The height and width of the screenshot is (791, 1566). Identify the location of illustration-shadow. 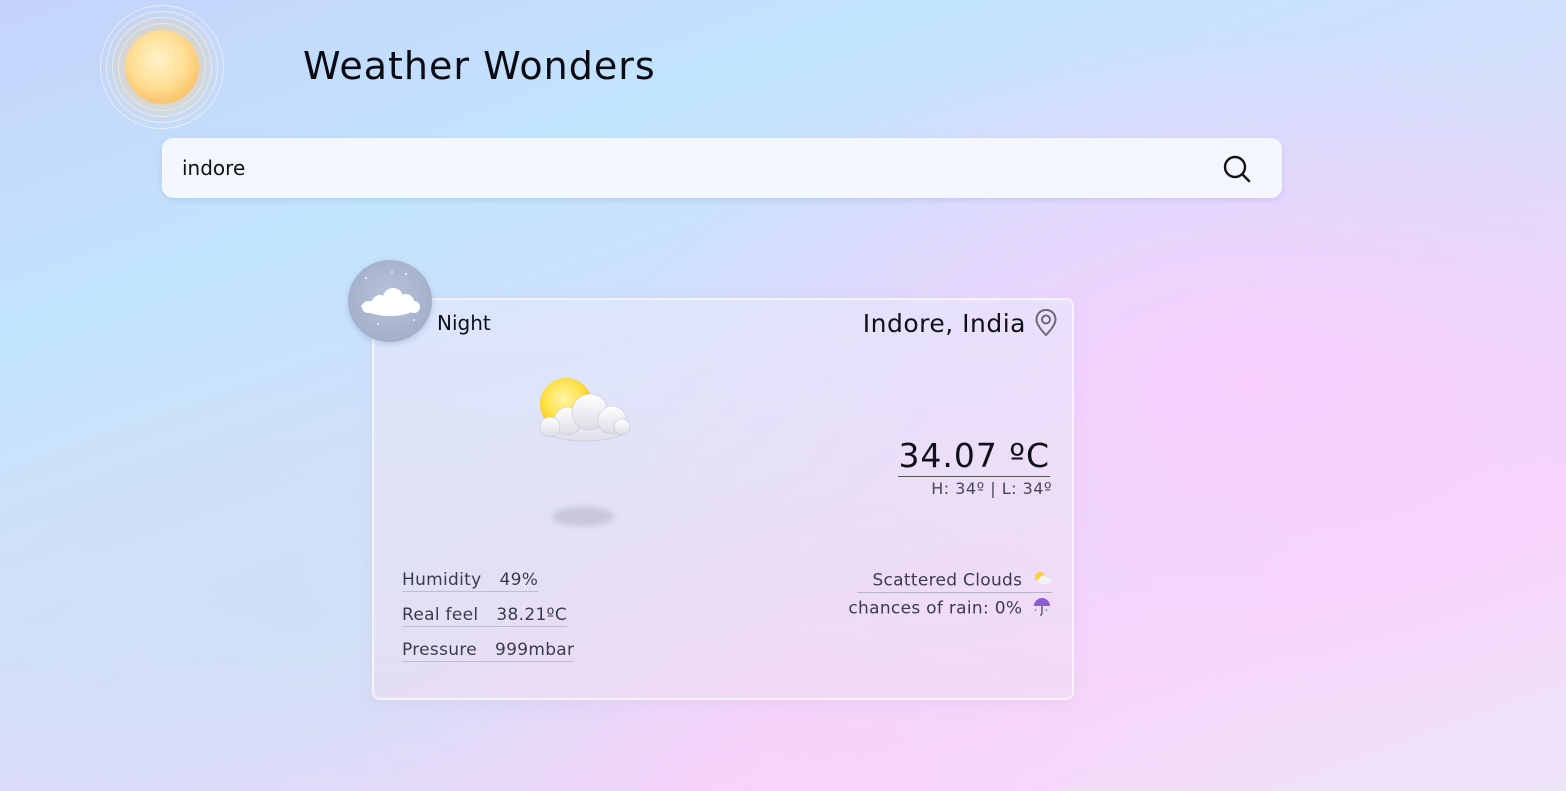
(583, 516).